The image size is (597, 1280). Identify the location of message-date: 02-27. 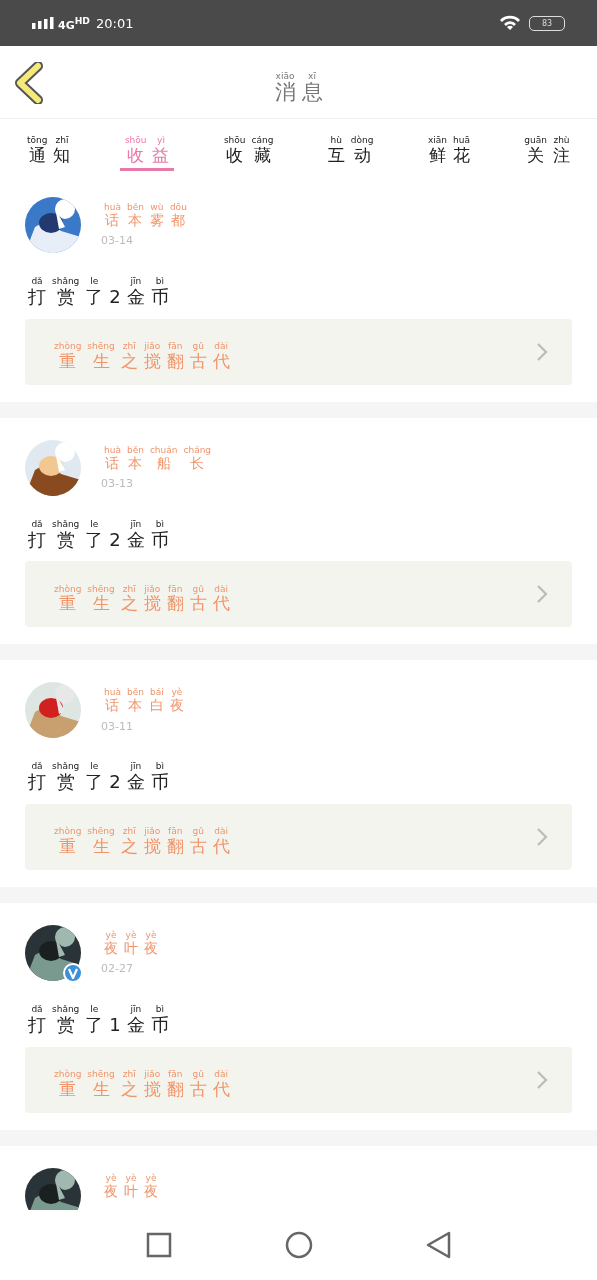
(117, 969).